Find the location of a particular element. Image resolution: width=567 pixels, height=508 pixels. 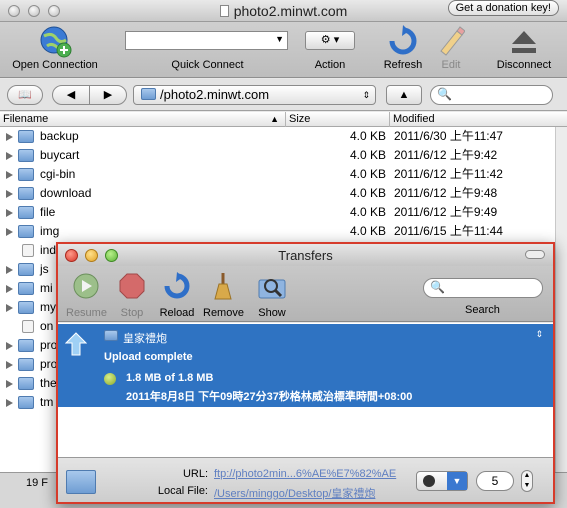

back-arrow-icon: ◀ is located at coordinates (71, 95).